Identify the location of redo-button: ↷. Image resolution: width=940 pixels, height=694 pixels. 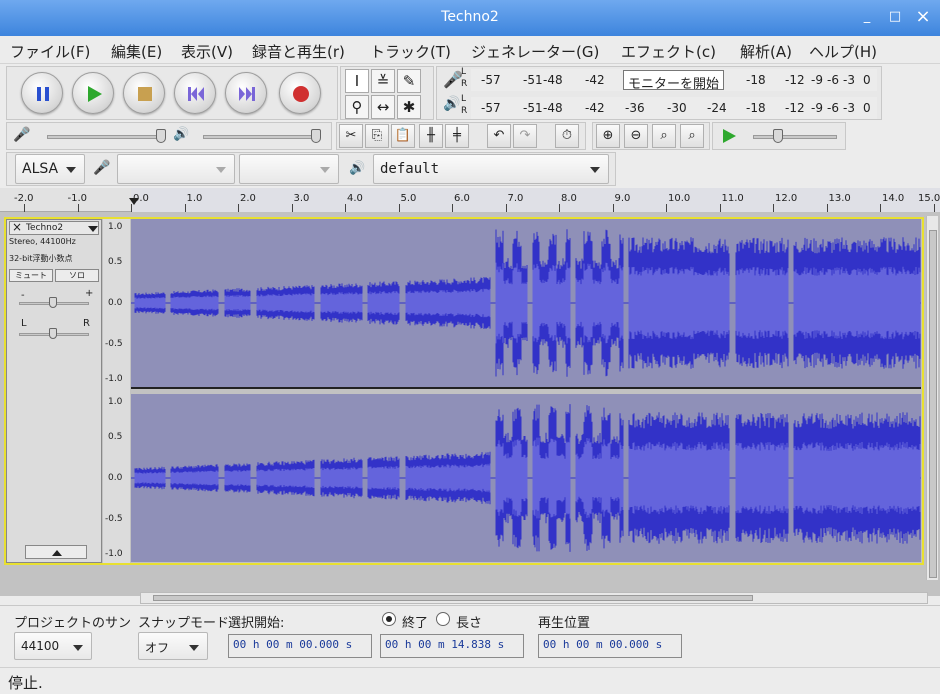
(525, 136).